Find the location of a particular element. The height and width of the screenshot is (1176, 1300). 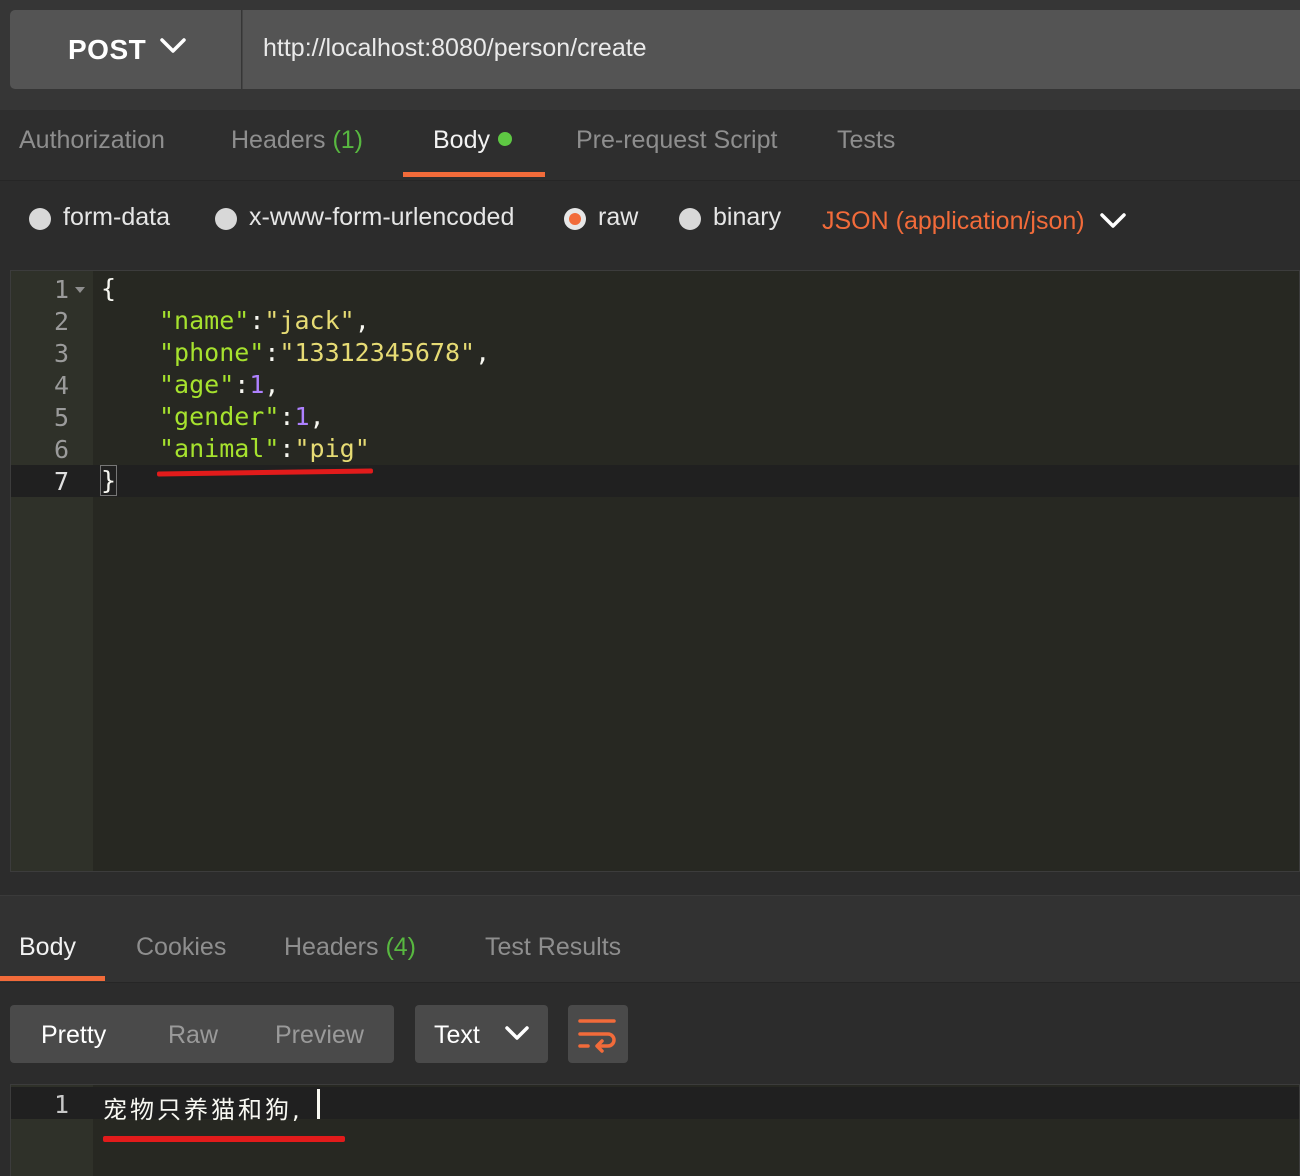

tab-headers-count: (1) is located at coordinates (348, 140).